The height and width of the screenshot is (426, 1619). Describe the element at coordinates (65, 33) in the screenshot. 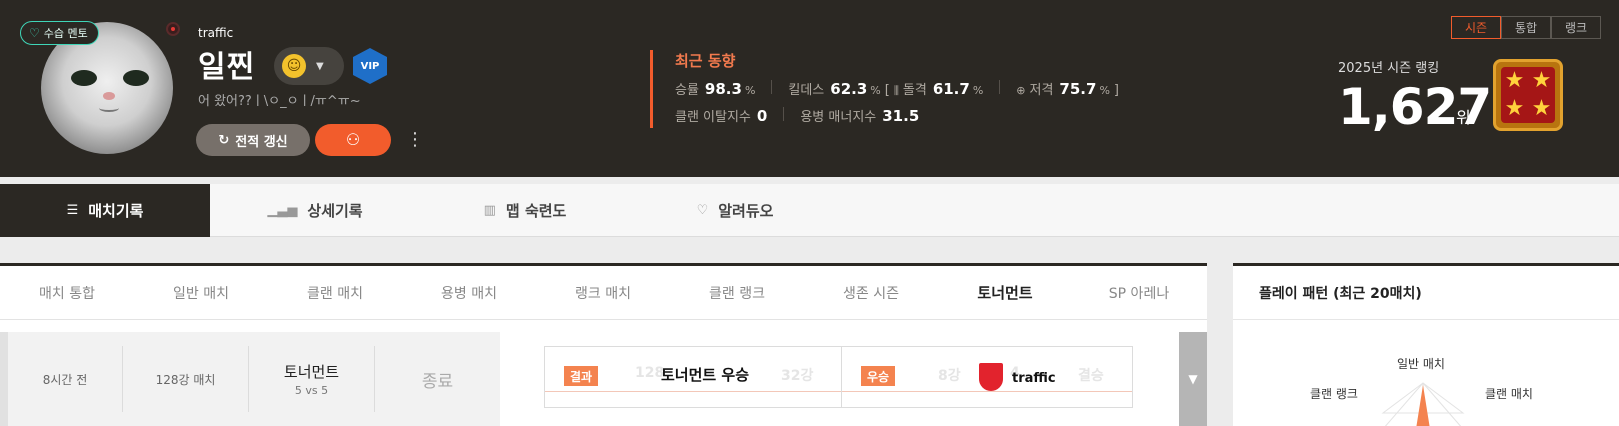

I see `mentor-badge-label: 수습 멘토` at that location.